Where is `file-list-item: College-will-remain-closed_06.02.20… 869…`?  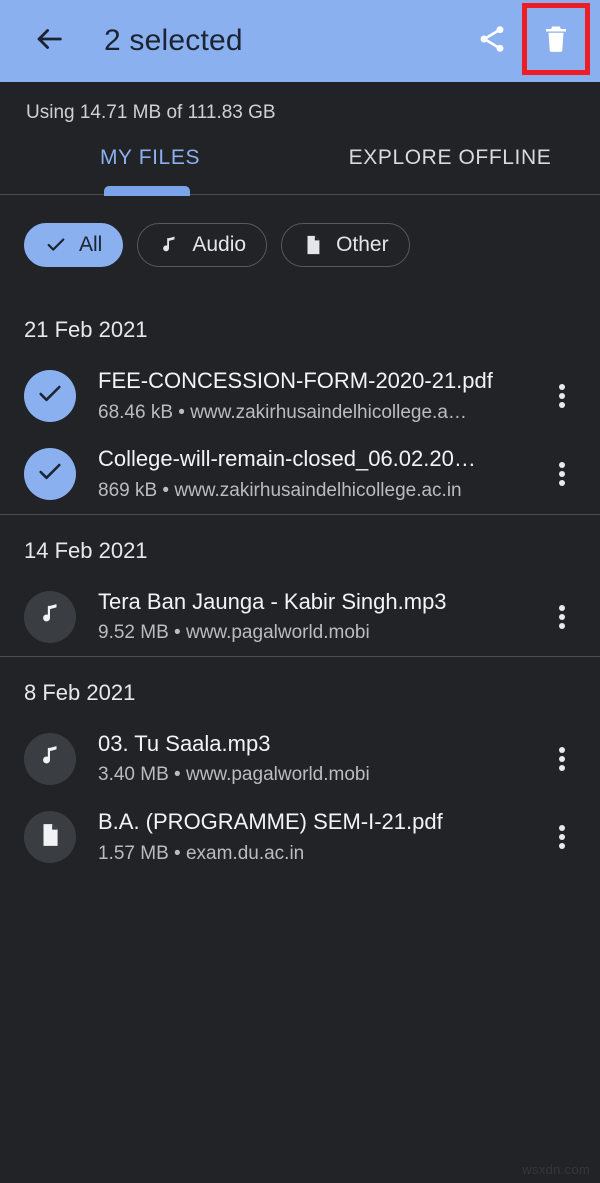
file-list-item: College-will-remain-closed_06.02.20… 869… is located at coordinates (300, 474).